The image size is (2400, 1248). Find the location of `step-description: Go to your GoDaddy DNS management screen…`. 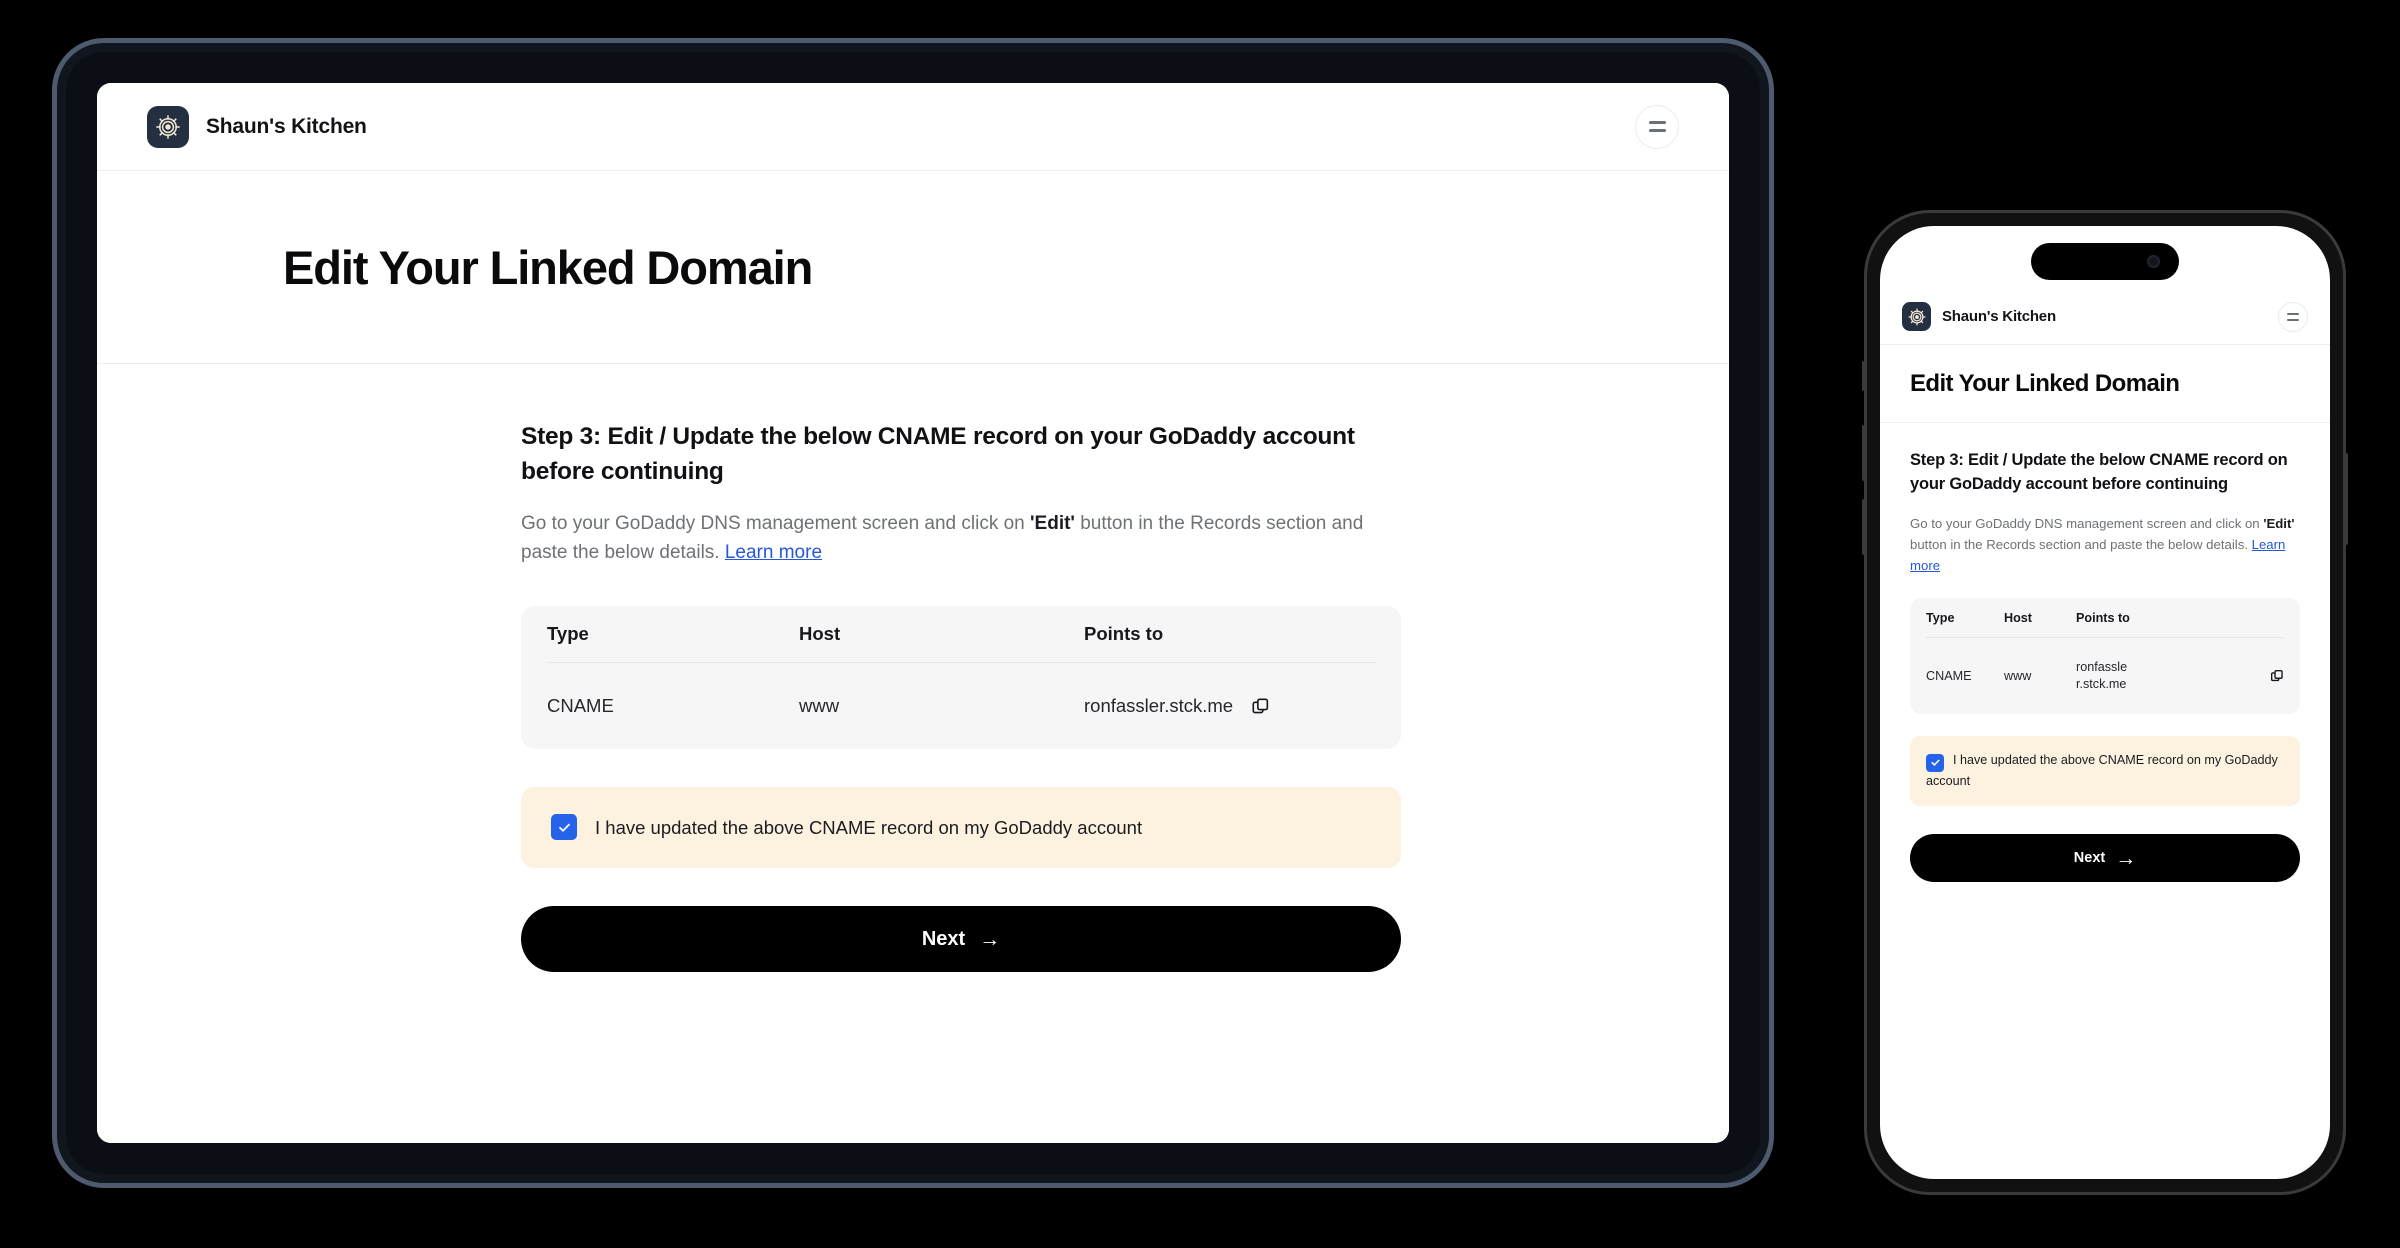

step-description: Go to your GoDaddy DNS management screen… is located at coordinates (953, 538).